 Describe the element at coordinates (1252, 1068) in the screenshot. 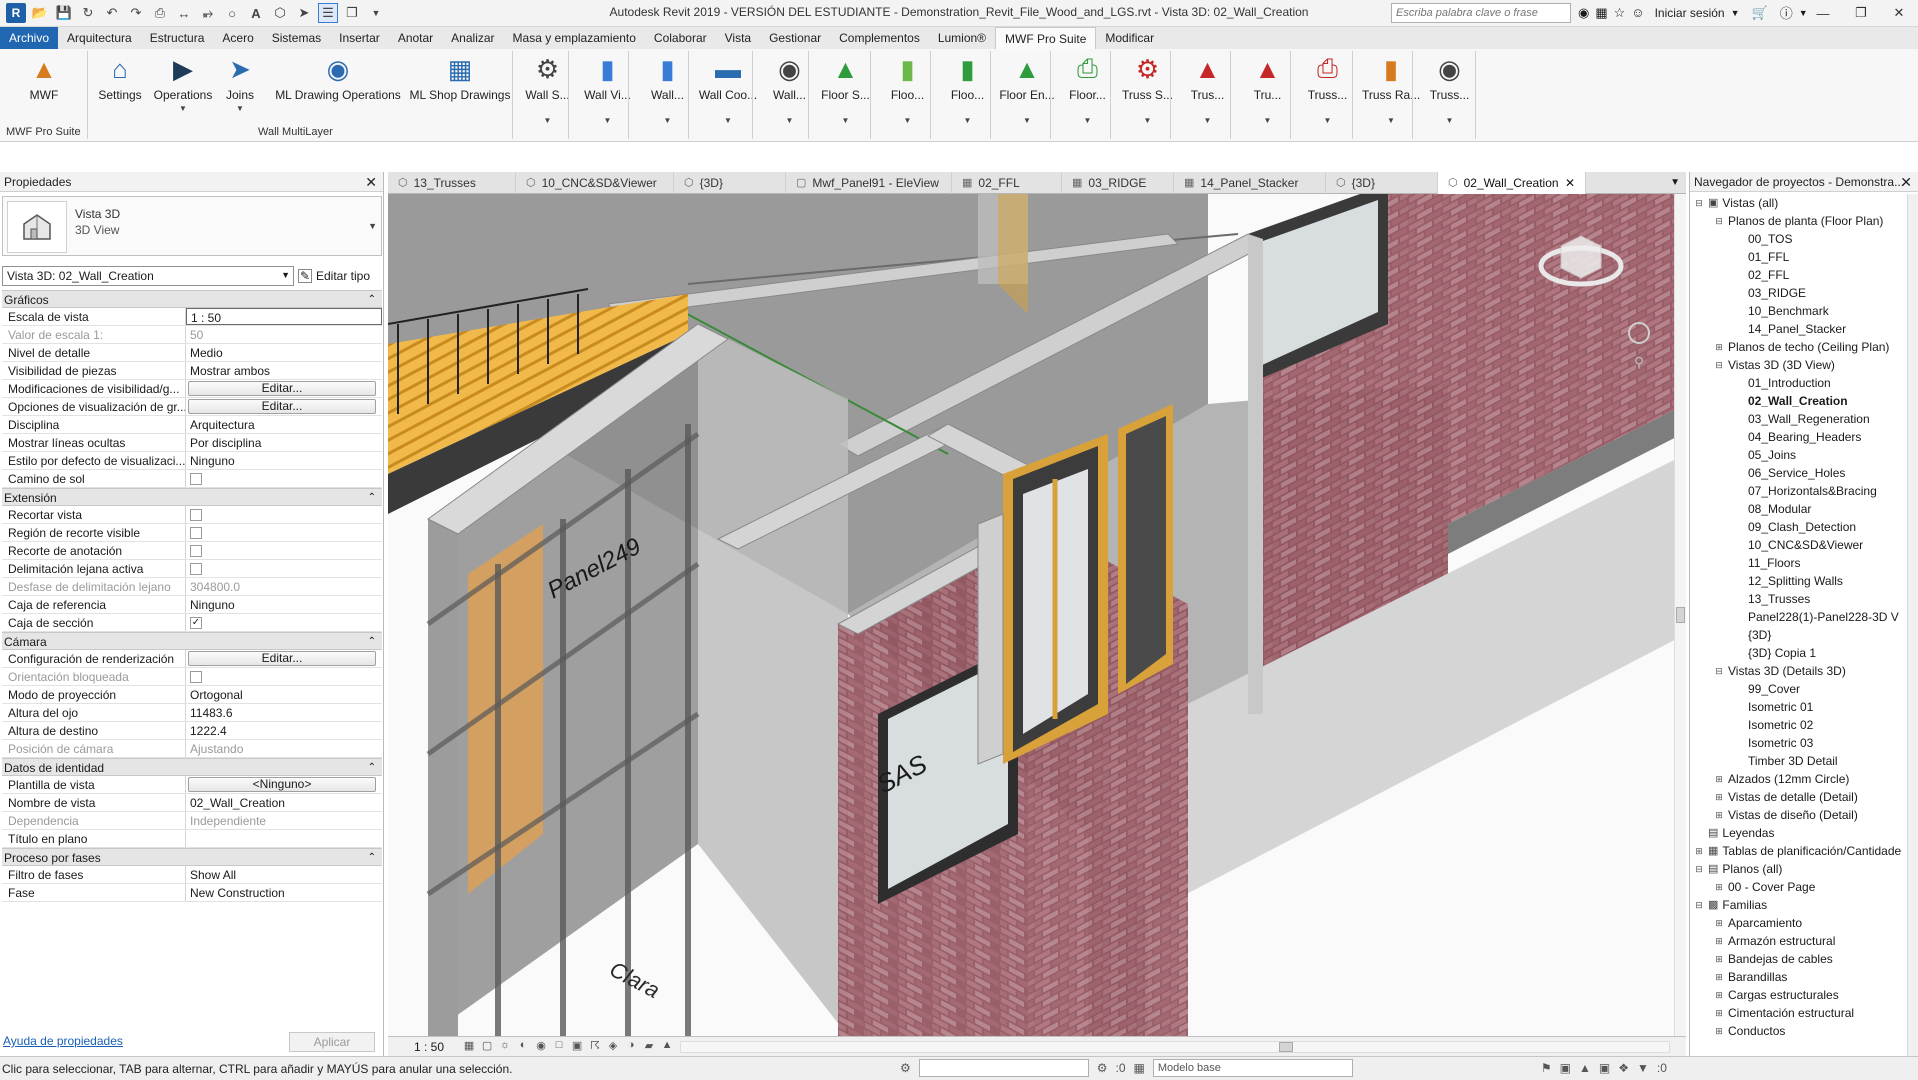

I see `model-select: Modelo base` at that location.